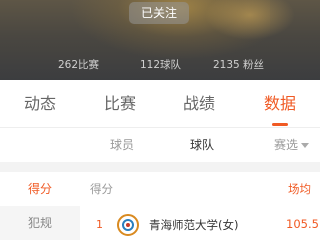  I want to click on stat-fans: 2135 粉丝, so click(238, 64).